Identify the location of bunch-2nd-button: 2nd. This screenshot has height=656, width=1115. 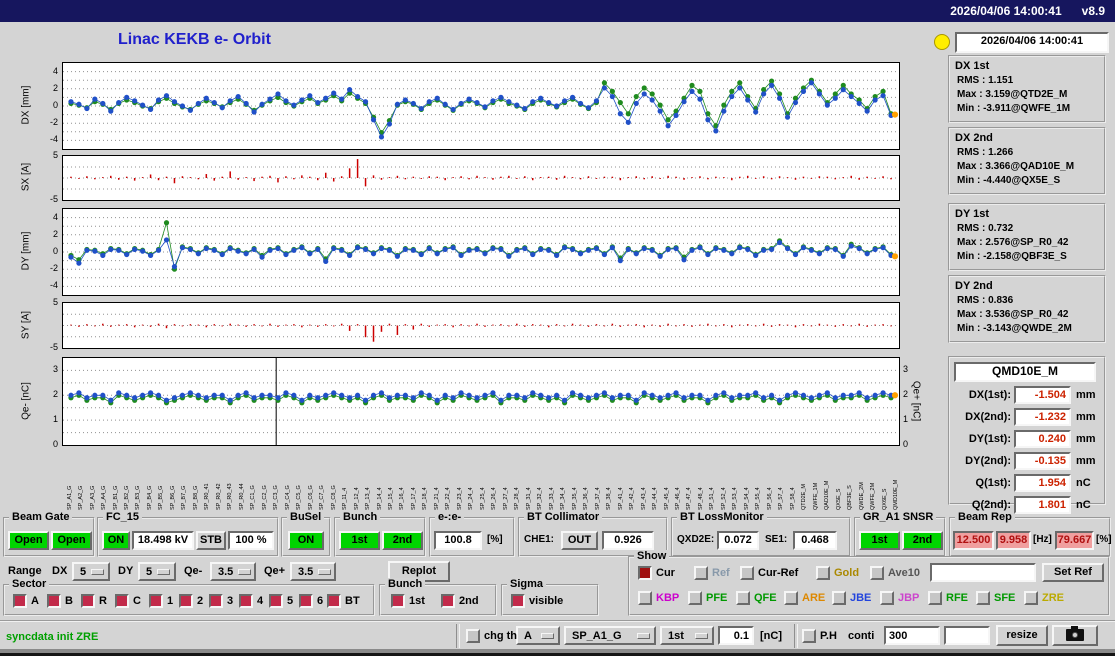
(402, 540).